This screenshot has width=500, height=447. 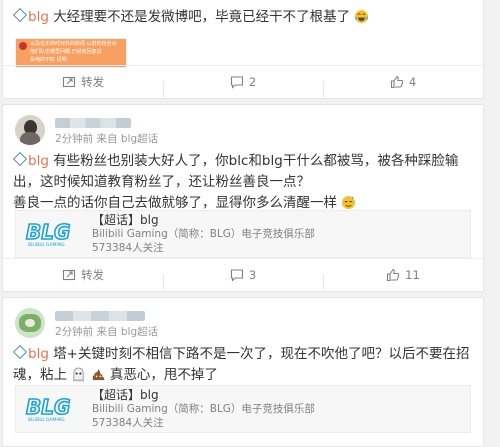 What do you see at coordinates (412, 275) in the screenshot?
I see `like-count: 11` at bounding box center [412, 275].